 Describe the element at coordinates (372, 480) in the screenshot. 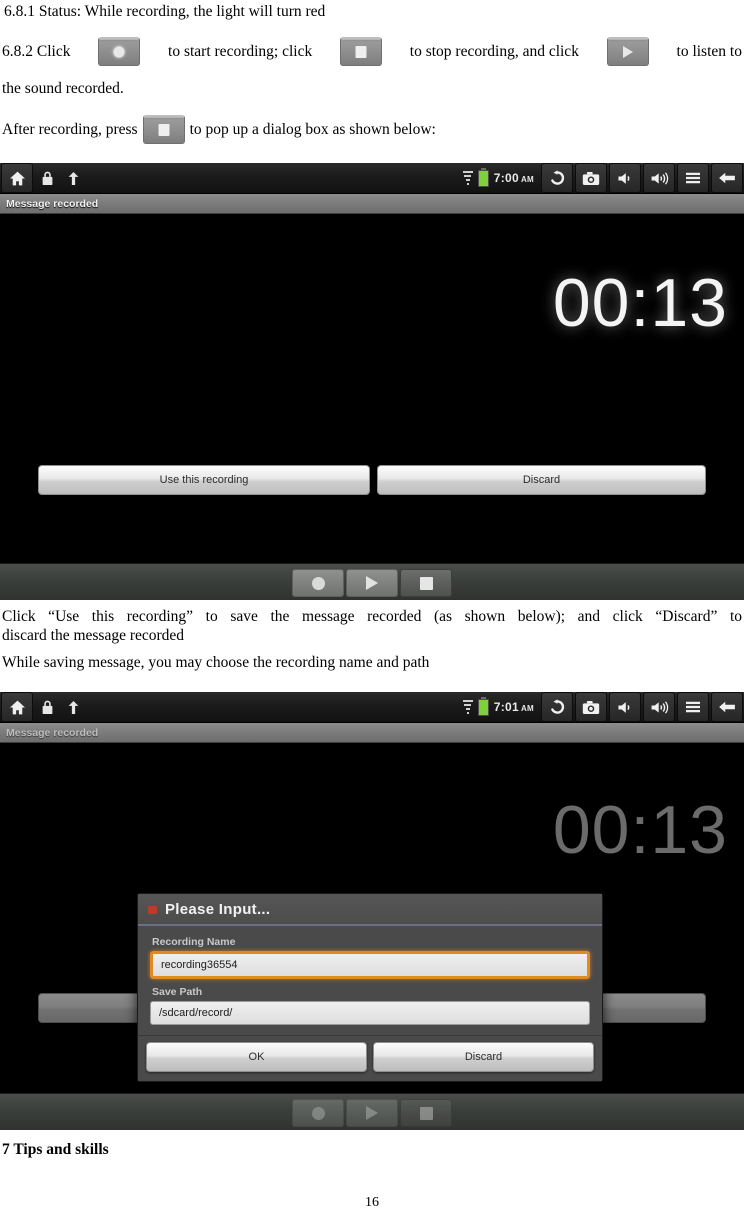

I see `confirm-button-row: Use this recording Discard` at that location.